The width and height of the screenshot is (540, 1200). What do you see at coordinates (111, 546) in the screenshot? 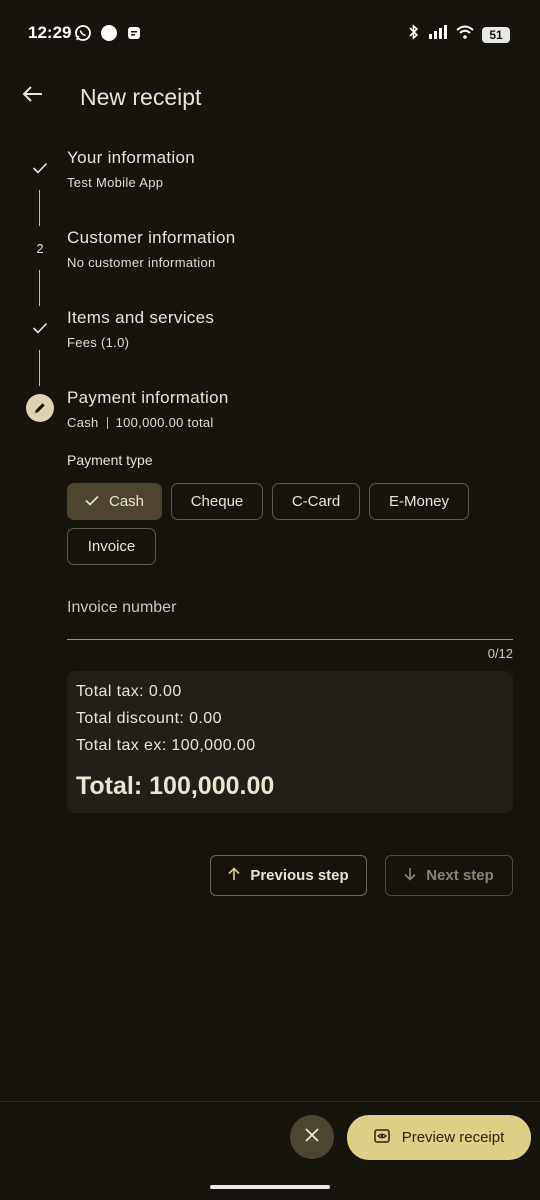
I see `payment-option-invoice: Invoice` at bounding box center [111, 546].